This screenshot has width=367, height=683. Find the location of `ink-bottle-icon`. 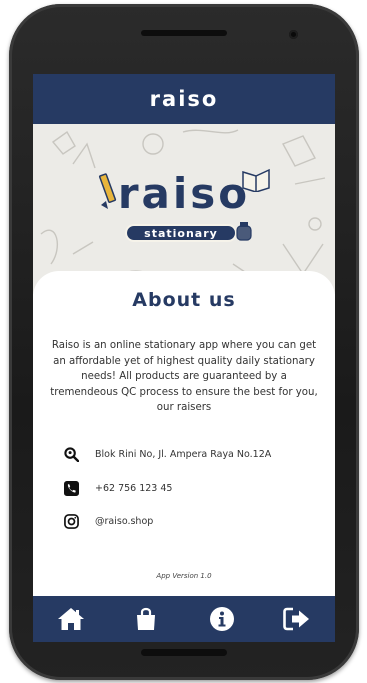

ink-bottle-icon is located at coordinates (244, 231).